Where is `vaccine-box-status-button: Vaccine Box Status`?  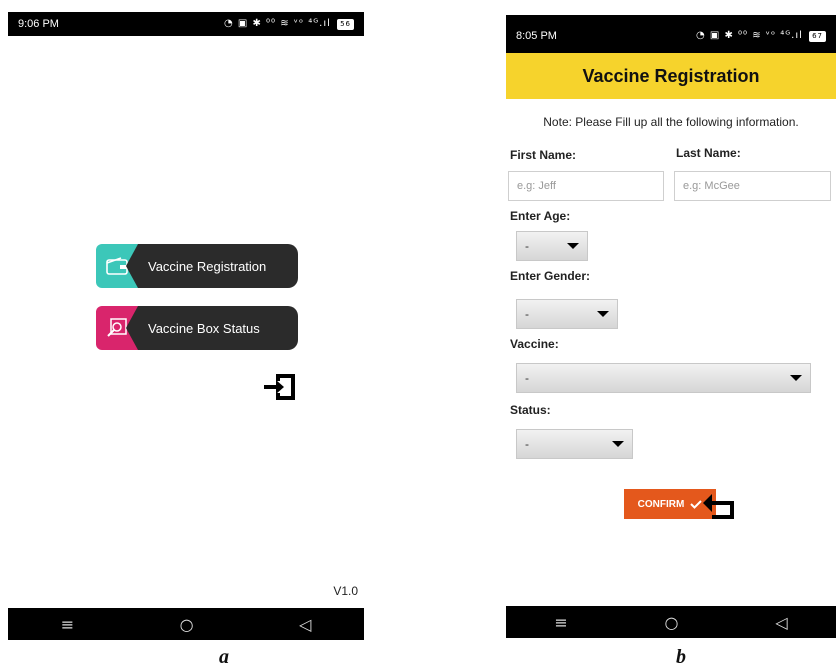 vaccine-box-status-button: Vaccine Box Status is located at coordinates (197, 328).